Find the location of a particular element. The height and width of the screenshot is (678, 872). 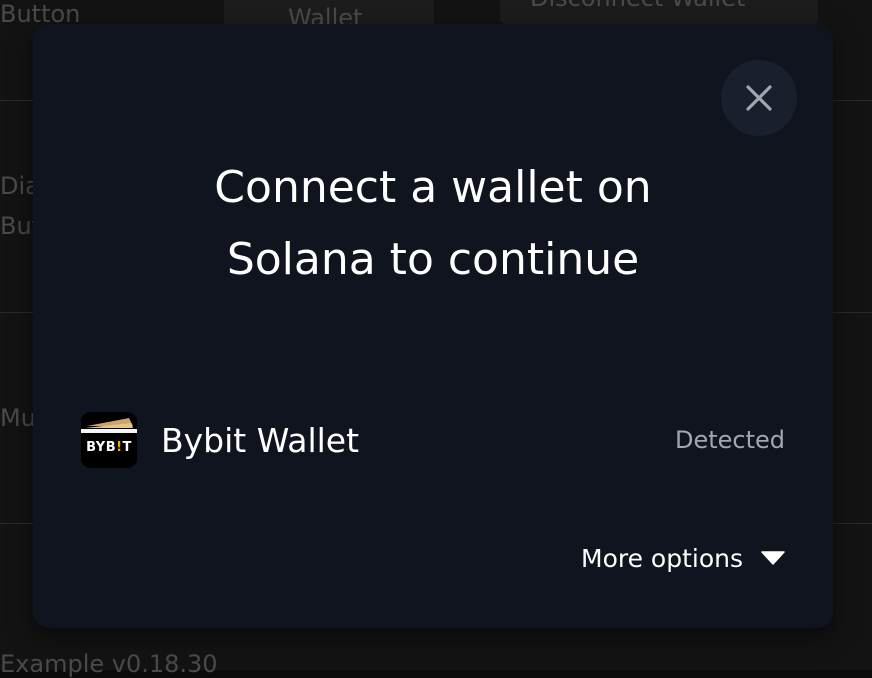

bybit-logo-accent: ! is located at coordinates (119, 447).